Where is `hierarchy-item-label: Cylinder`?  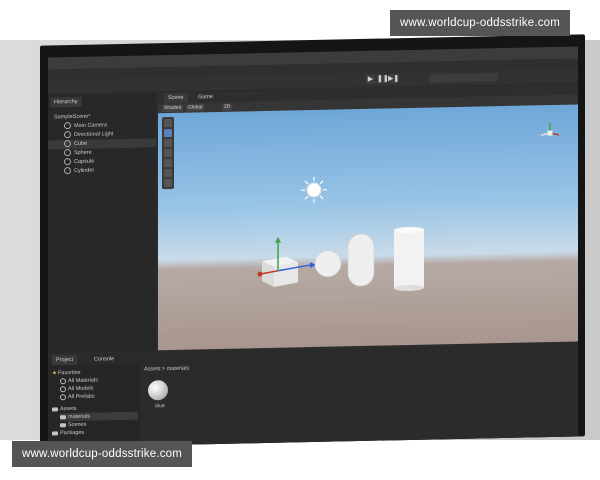
hierarchy-item-label: Cylinder is located at coordinates (84, 171).